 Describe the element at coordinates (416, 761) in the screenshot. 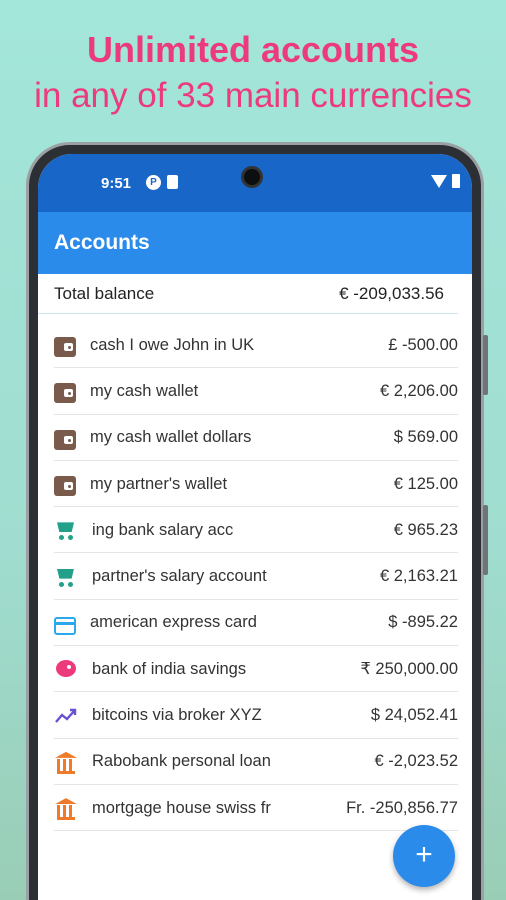

I see `account-amount: € -2,023.52` at that location.